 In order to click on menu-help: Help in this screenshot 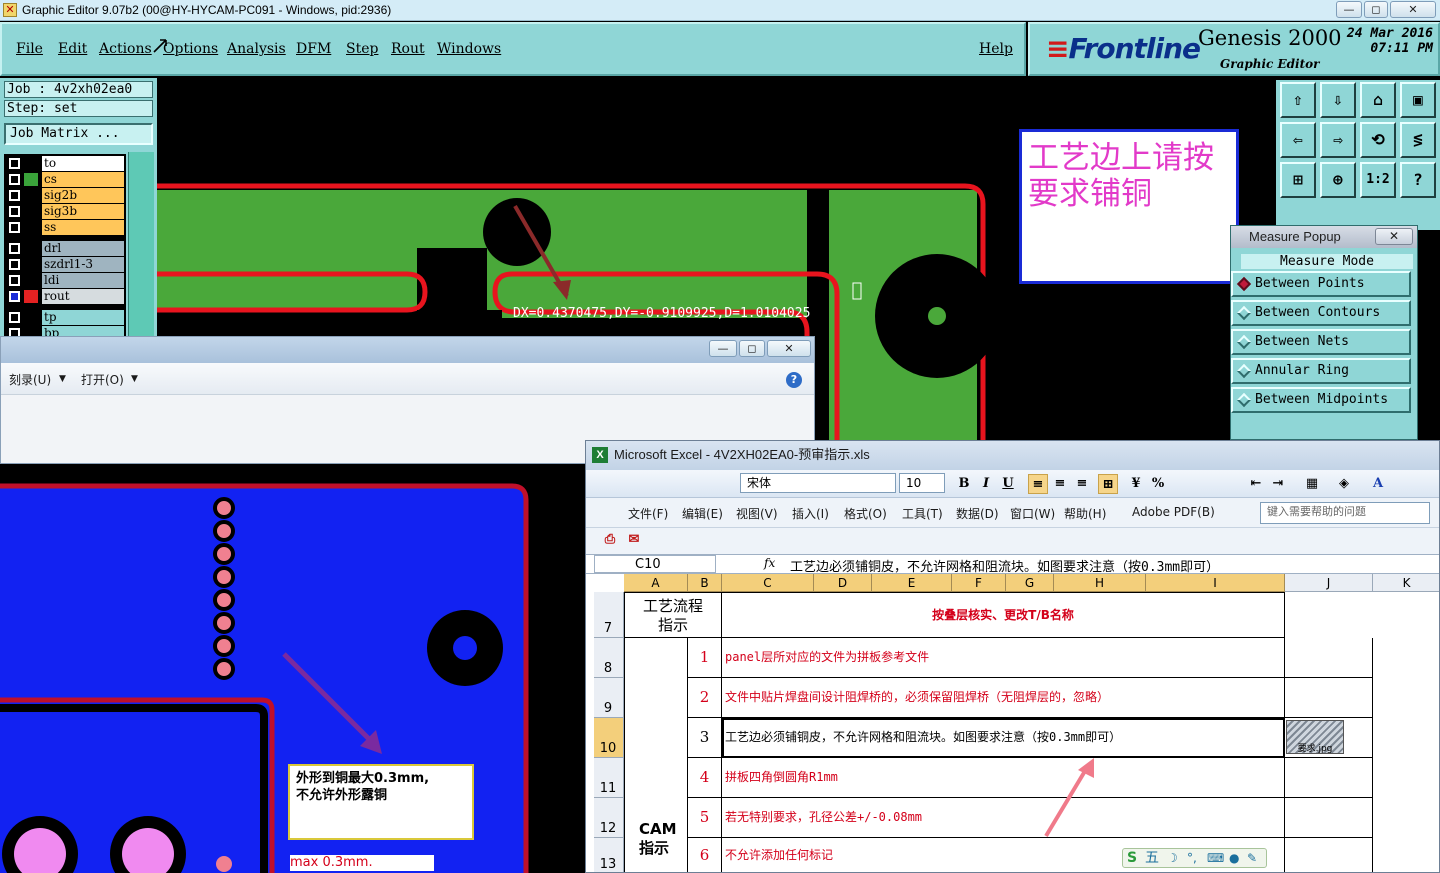, I will do `click(996, 49)`.